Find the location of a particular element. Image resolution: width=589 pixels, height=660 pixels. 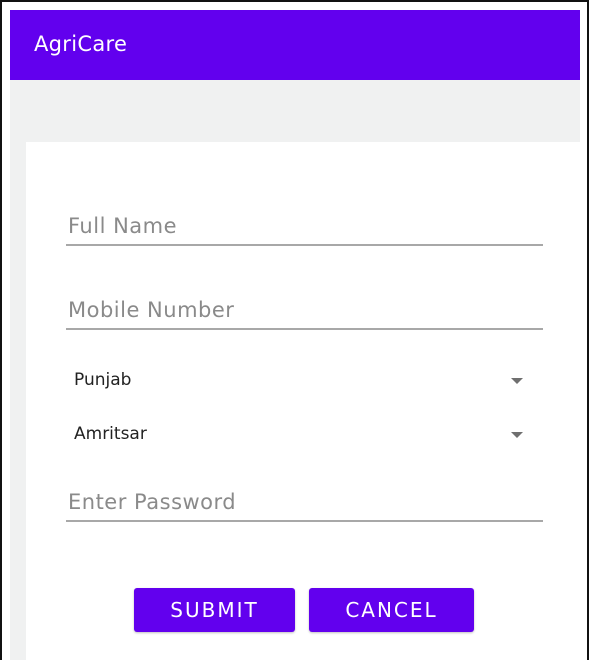

password-field: Enter Password is located at coordinates (304, 500).